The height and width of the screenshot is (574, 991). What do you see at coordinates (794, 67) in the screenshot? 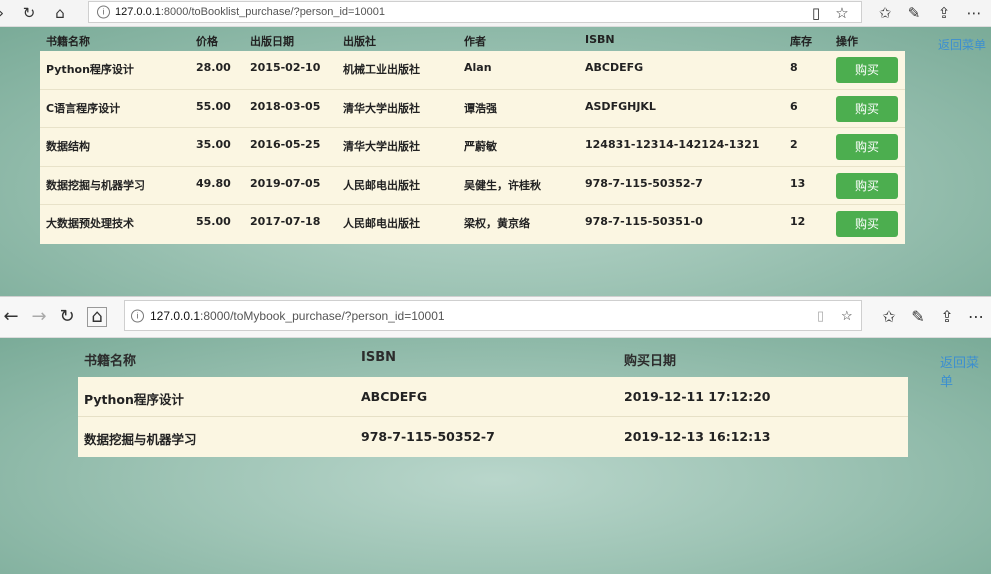
I see `cell-stock: 8` at bounding box center [794, 67].